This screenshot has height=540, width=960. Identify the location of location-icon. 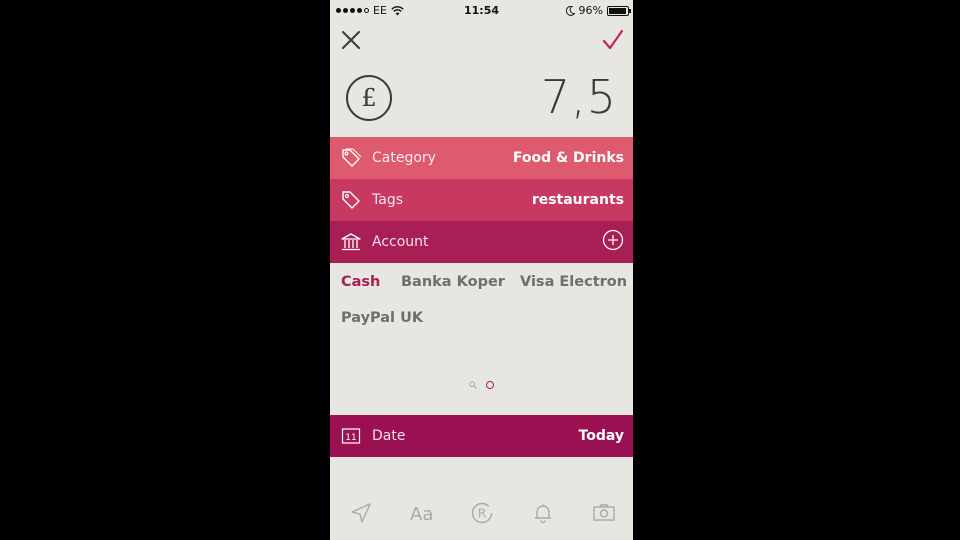
(361, 513).